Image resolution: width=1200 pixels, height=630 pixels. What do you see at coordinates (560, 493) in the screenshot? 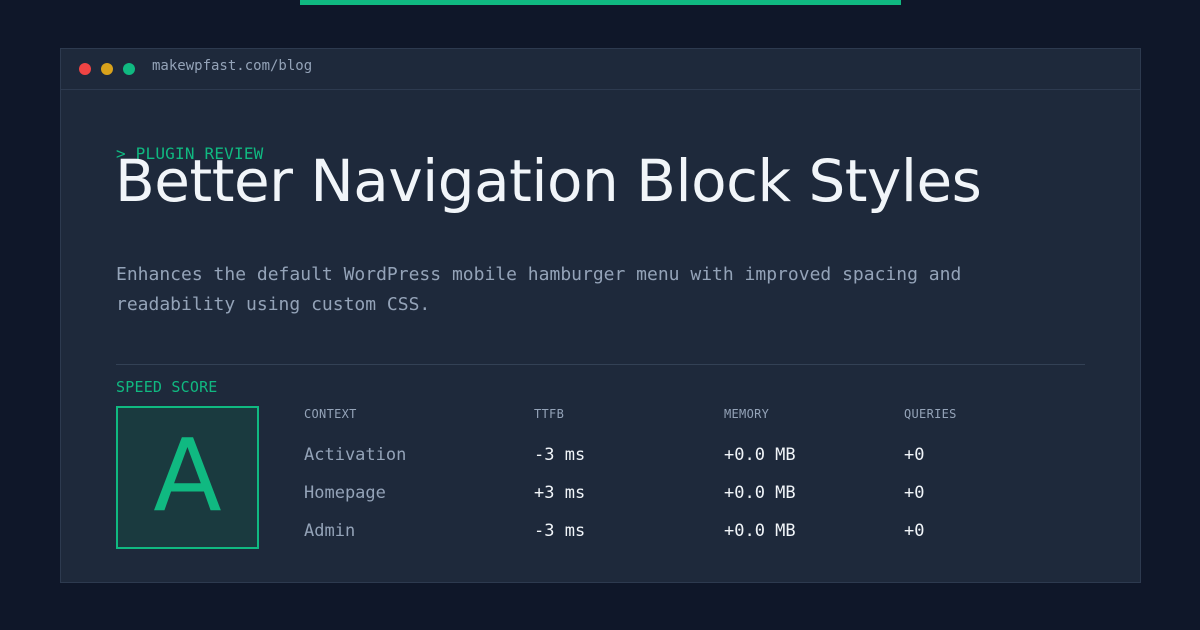
I see `row-ttfb: +3 ms` at bounding box center [560, 493].